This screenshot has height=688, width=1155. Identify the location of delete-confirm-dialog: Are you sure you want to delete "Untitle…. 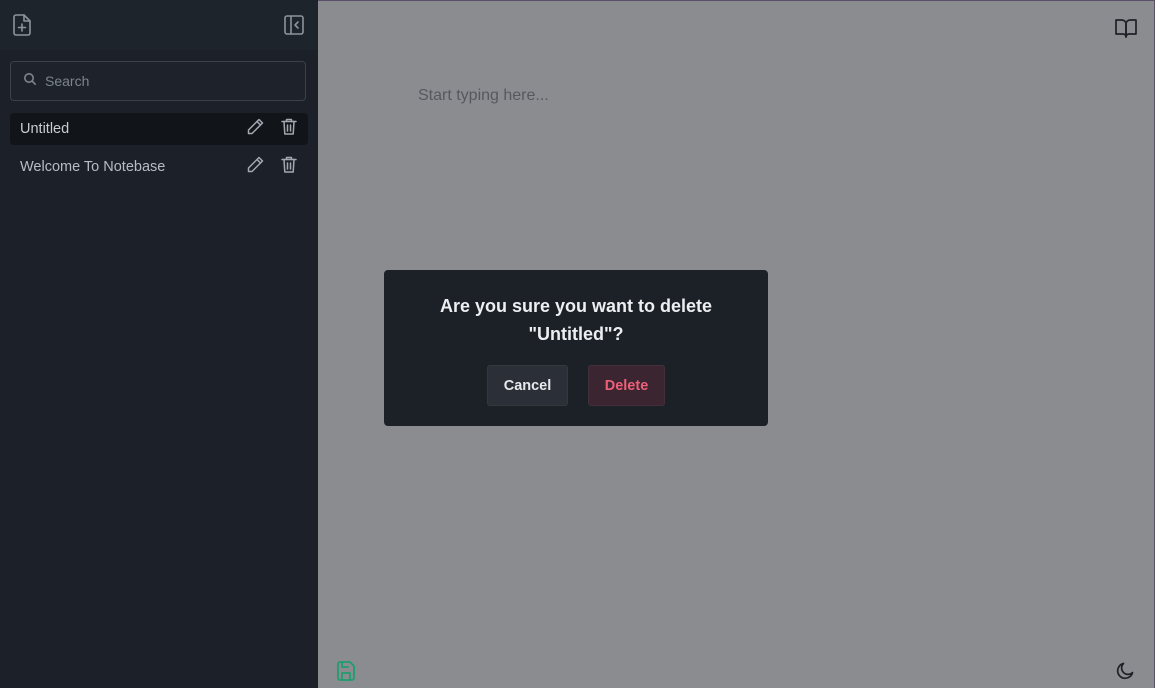
(576, 348).